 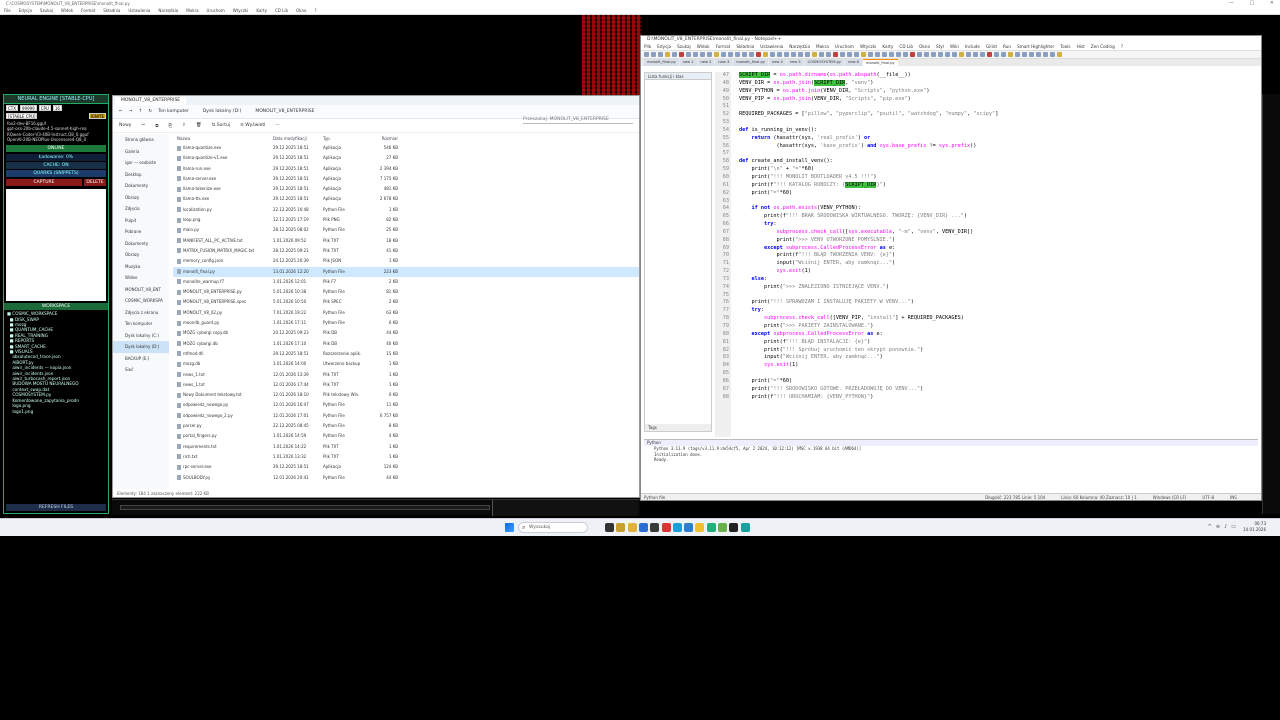 What do you see at coordinates (655, 527) in the screenshot?
I see `terminal-icon` at bounding box center [655, 527].